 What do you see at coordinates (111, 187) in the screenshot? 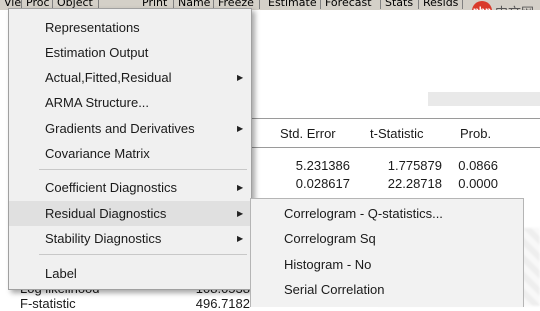
I see `menu-item-label: Coefficient Diagnostics` at bounding box center [111, 187].